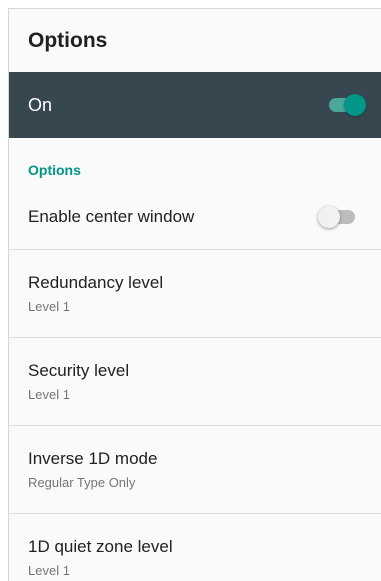 Image resolution: width=381 pixels, height=581 pixels. I want to click on page-title: Options, so click(68, 40).